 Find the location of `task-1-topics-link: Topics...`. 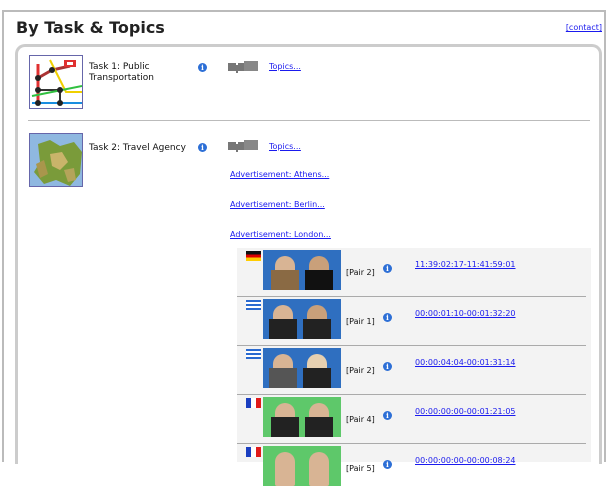

task-1-topics-link: Topics... is located at coordinates (285, 66).